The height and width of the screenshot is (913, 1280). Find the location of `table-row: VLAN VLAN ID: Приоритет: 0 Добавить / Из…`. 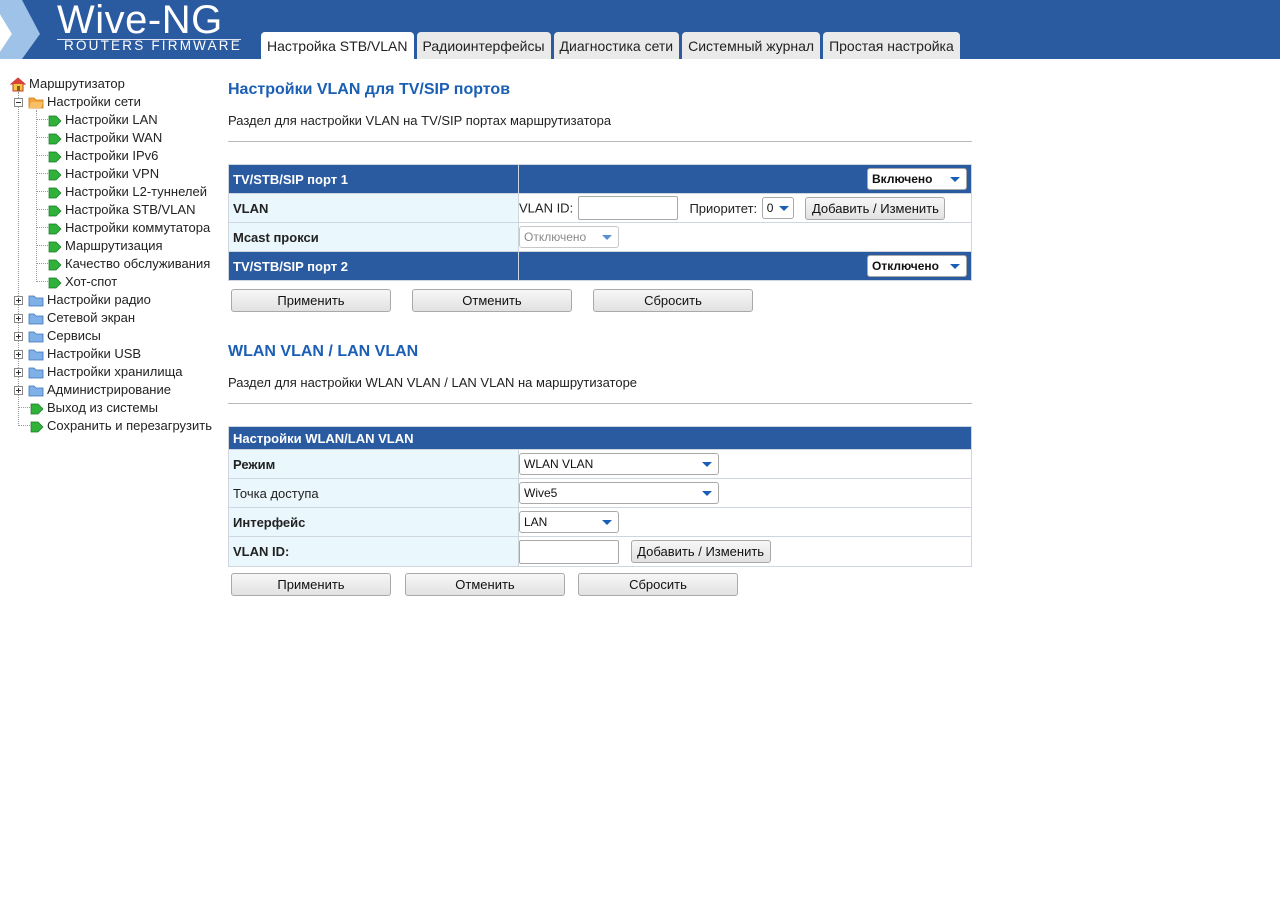

table-row: VLAN VLAN ID: Приоритет: 0 Добавить / Из… is located at coordinates (600, 208).